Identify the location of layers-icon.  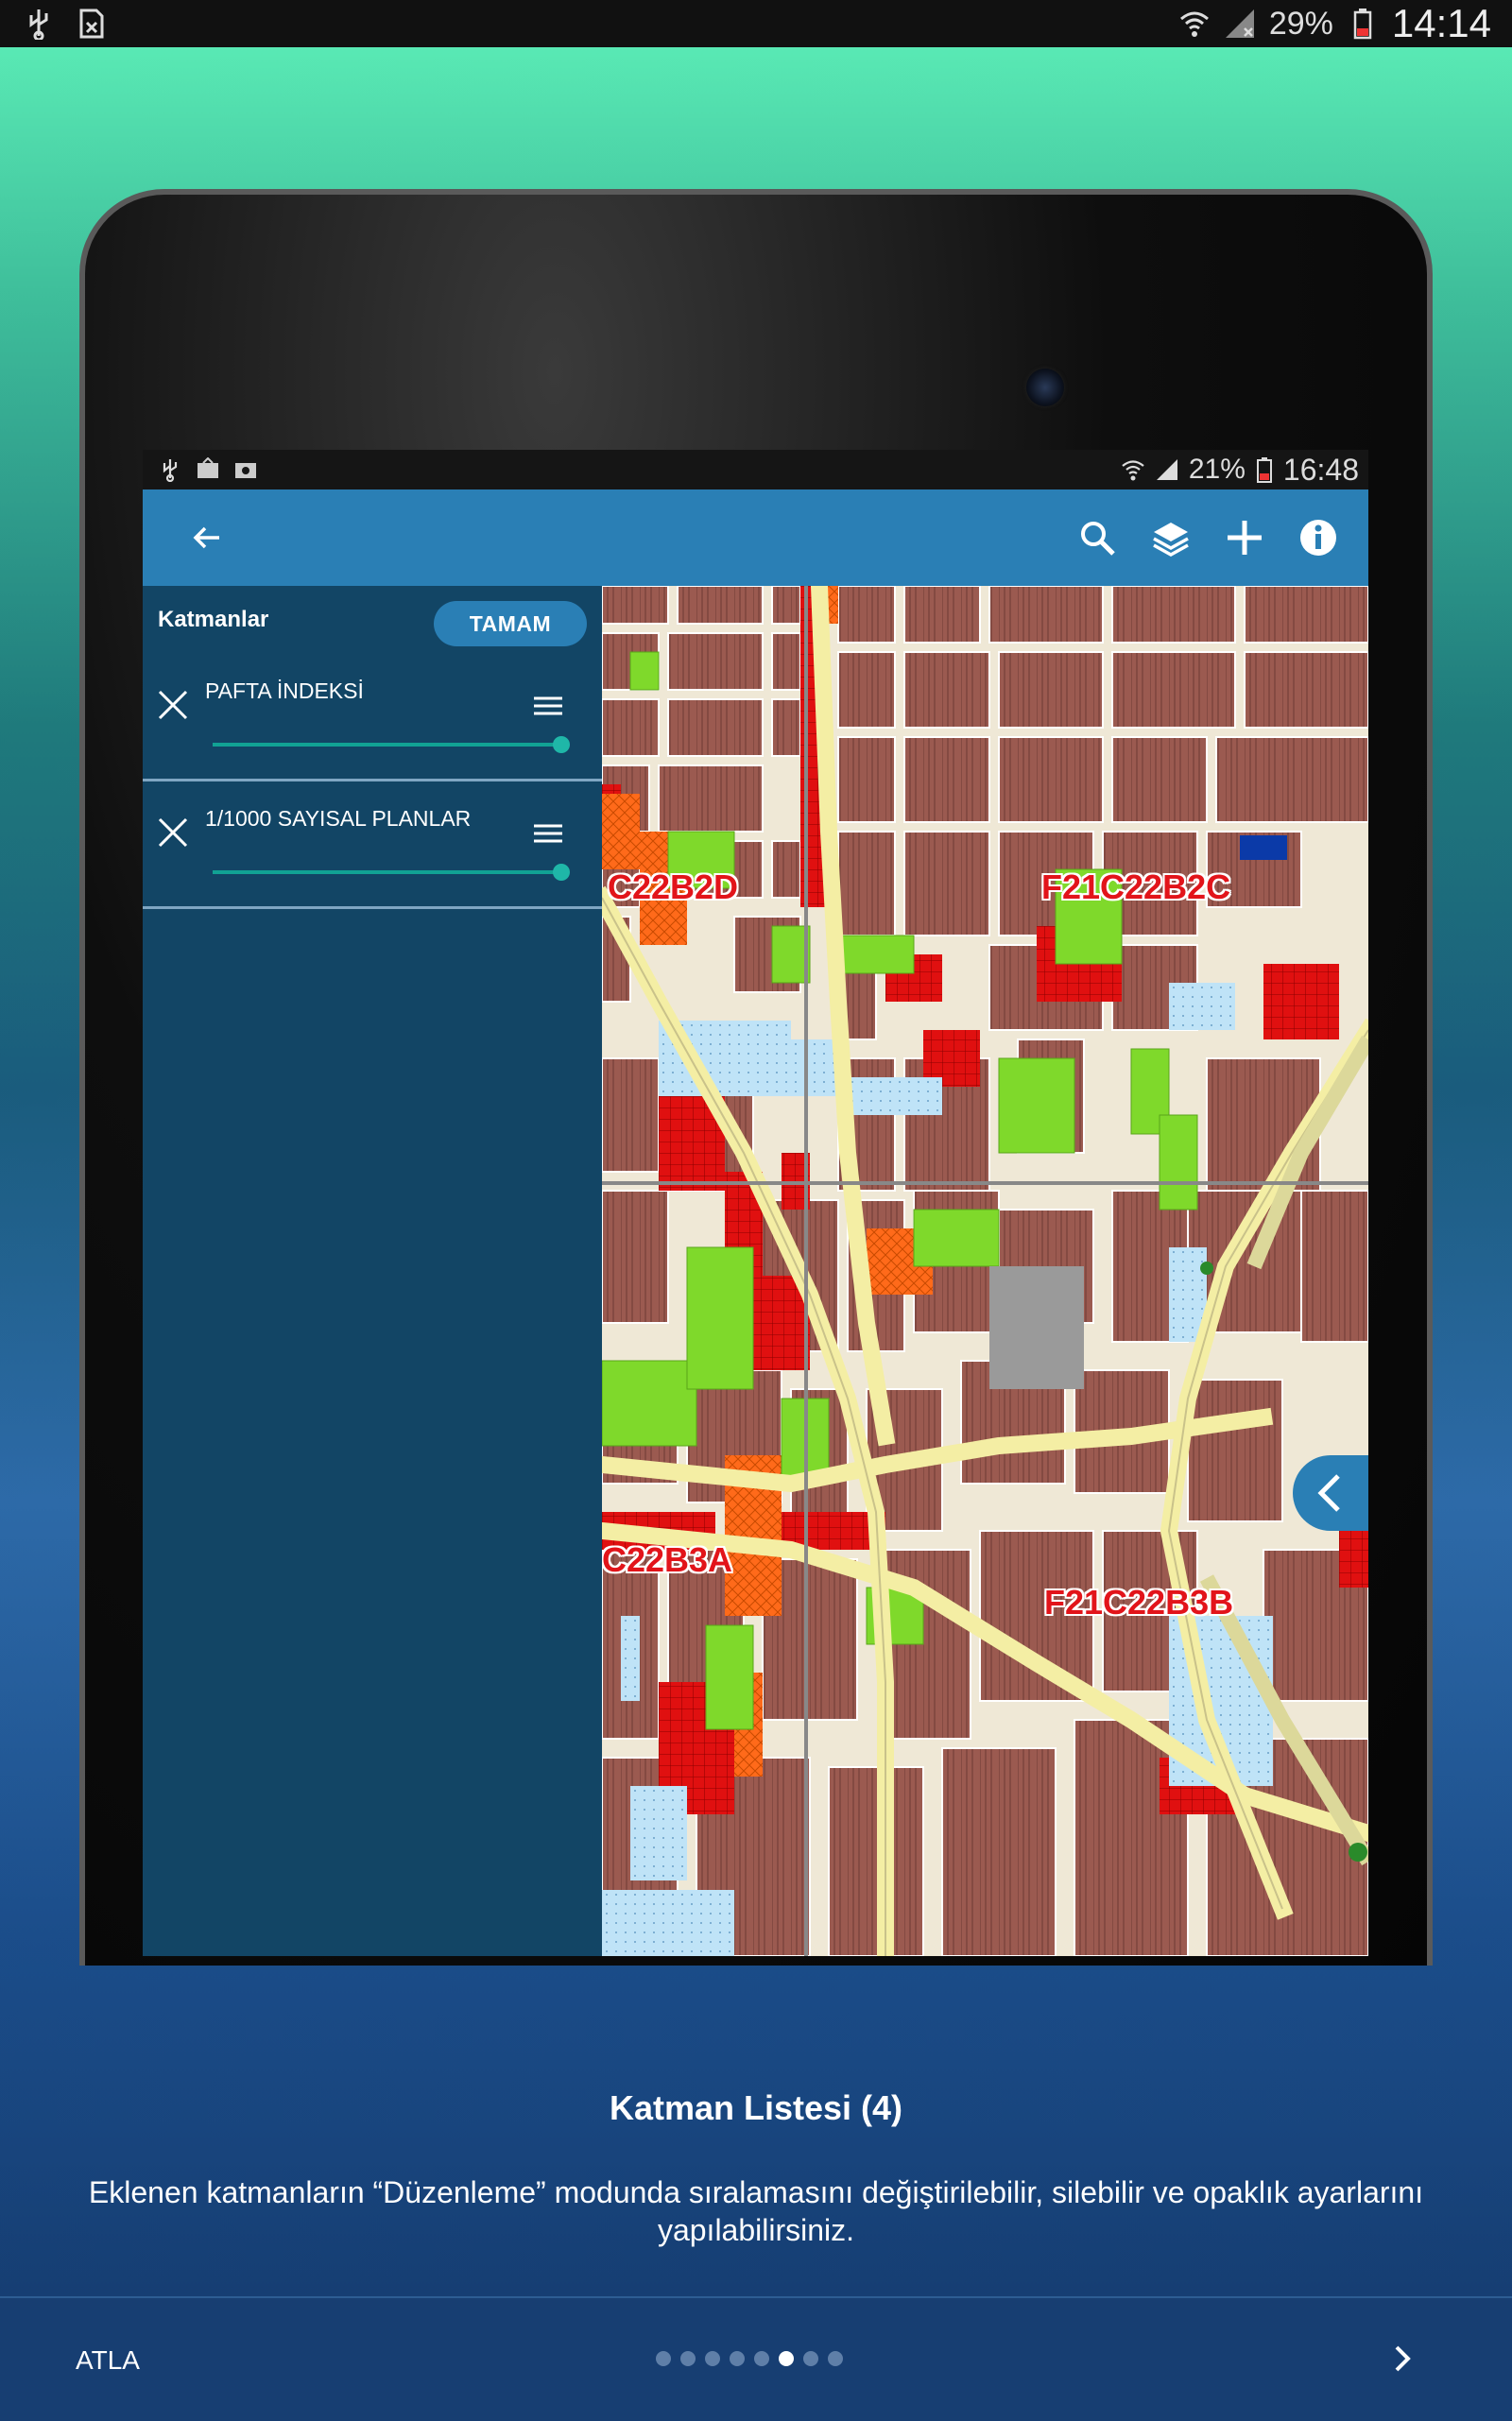
(1171, 540).